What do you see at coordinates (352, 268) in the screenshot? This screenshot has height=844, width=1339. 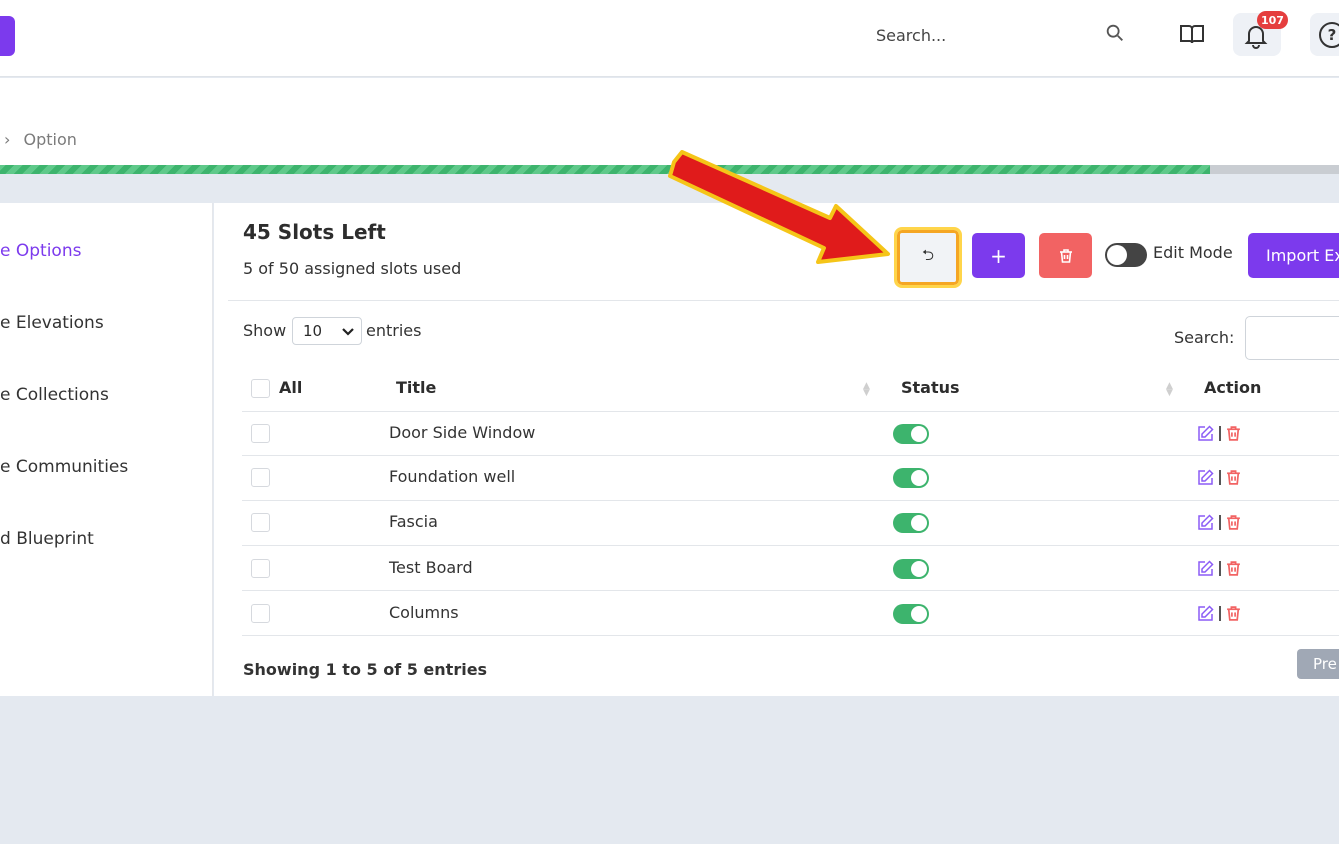 I see `slots-used-text: 5 of 50 assigned slots used` at bounding box center [352, 268].